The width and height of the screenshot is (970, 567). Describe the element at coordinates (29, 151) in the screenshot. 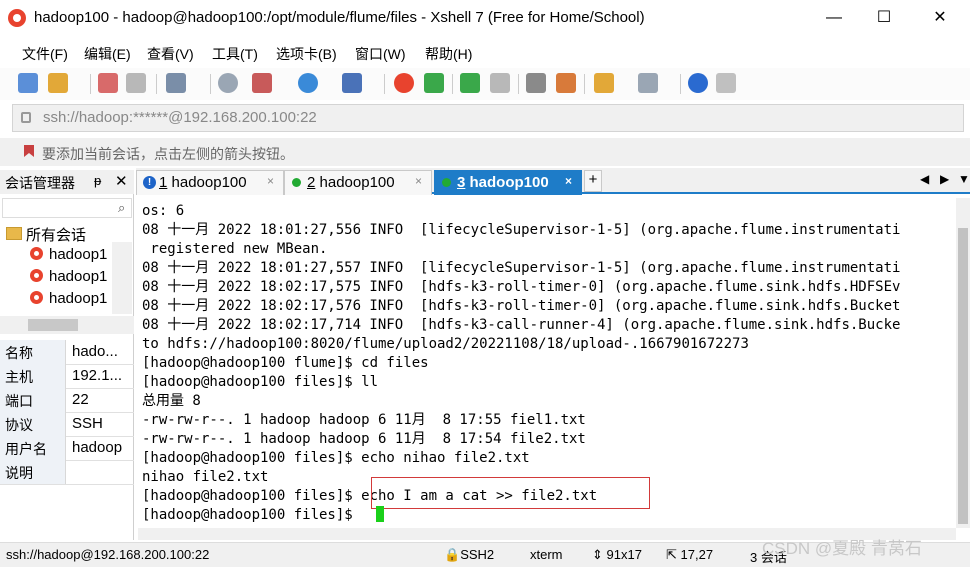

I see `bookmark-arrow-icon` at that location.